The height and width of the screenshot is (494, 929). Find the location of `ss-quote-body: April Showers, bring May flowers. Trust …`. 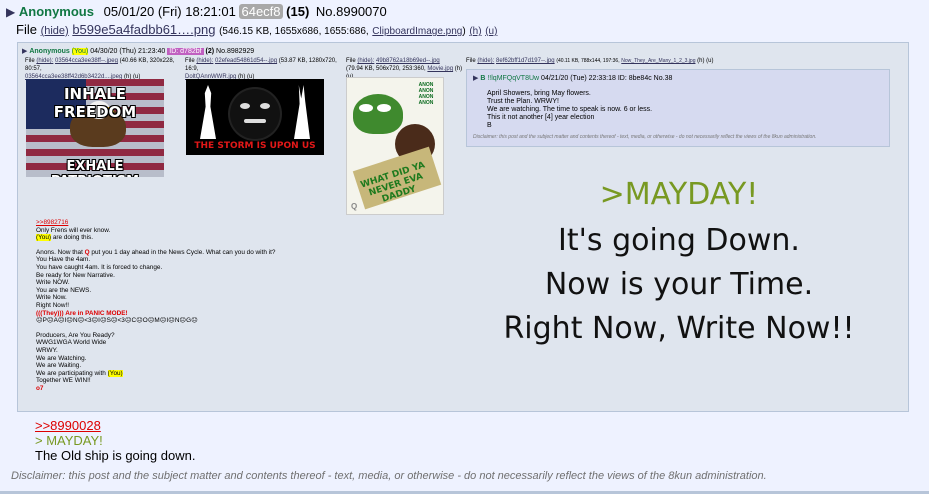

ss-quote-body: April Showers, bring May flowers. Trust … is located at coordinates (570, 109).